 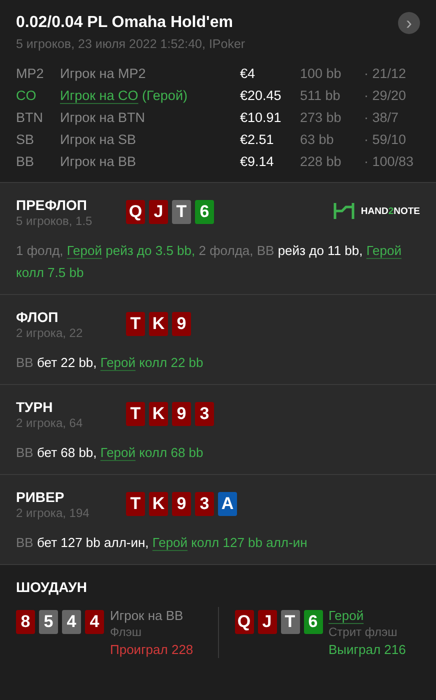 I want to click on position-label: BB, so click(x=26, y=162).